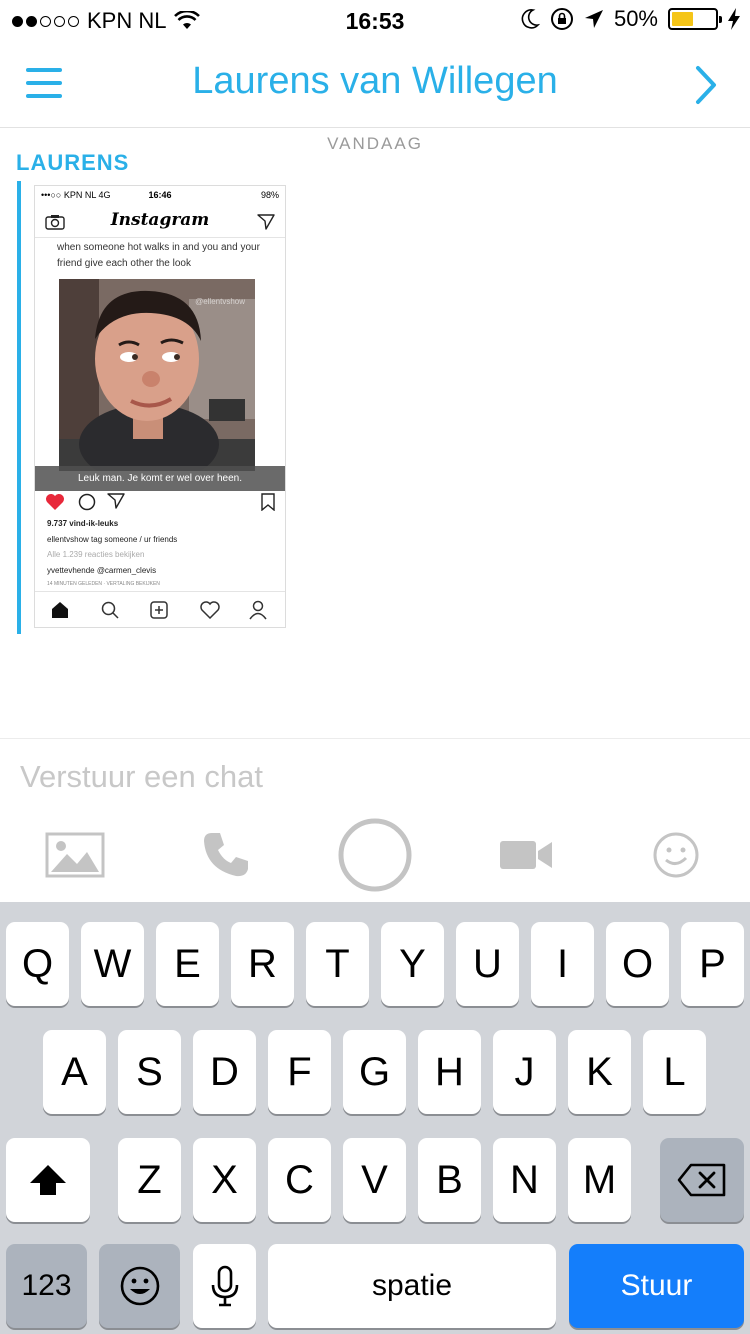  I want to click on search-icon, so click(110, 610).